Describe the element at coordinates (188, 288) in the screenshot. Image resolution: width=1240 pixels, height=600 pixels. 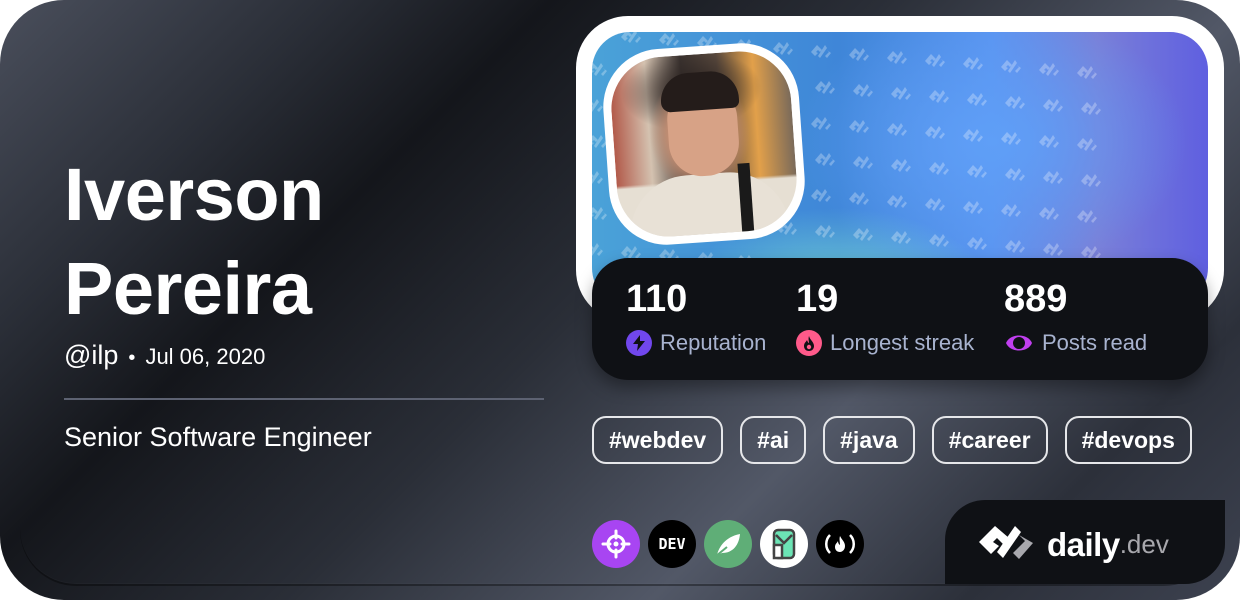
I see `last-name: Pereira` at that location.